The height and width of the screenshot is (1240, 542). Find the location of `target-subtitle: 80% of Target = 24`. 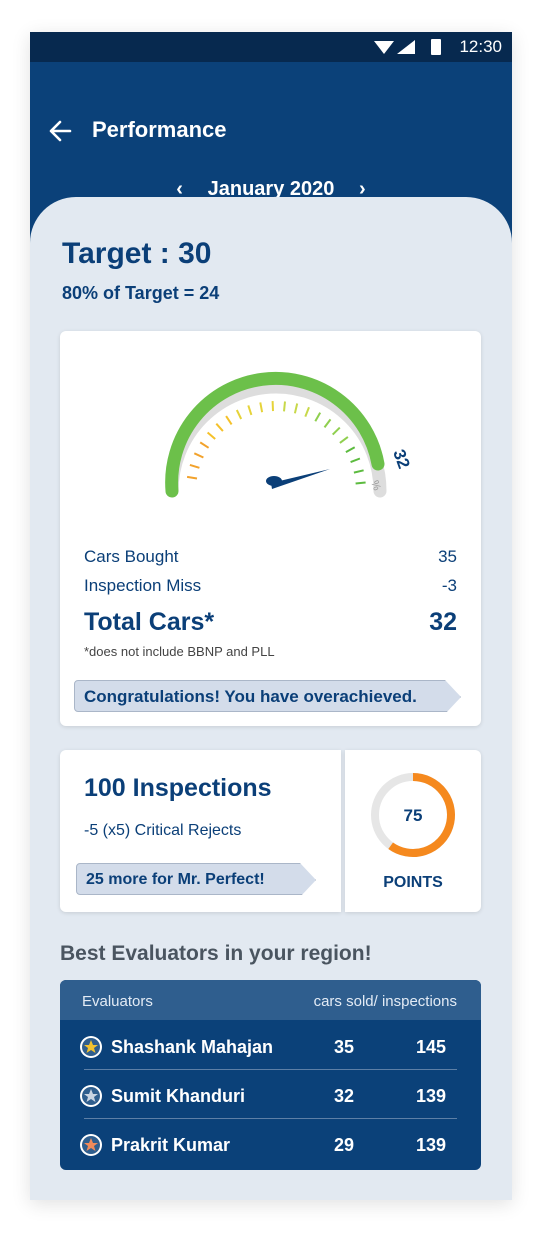

target-subtitle: 80% of Target = 24 is located at coordinates (141, 293).